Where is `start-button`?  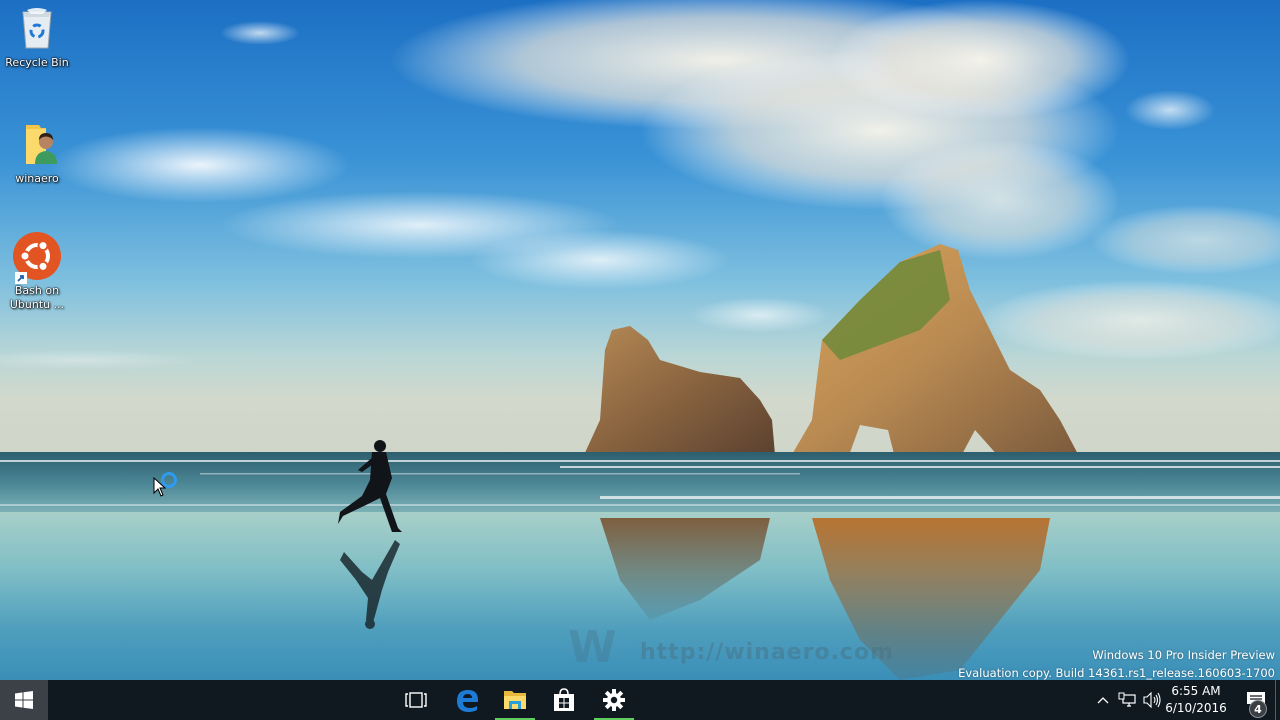 start-button is located at coordinates (24, 700).